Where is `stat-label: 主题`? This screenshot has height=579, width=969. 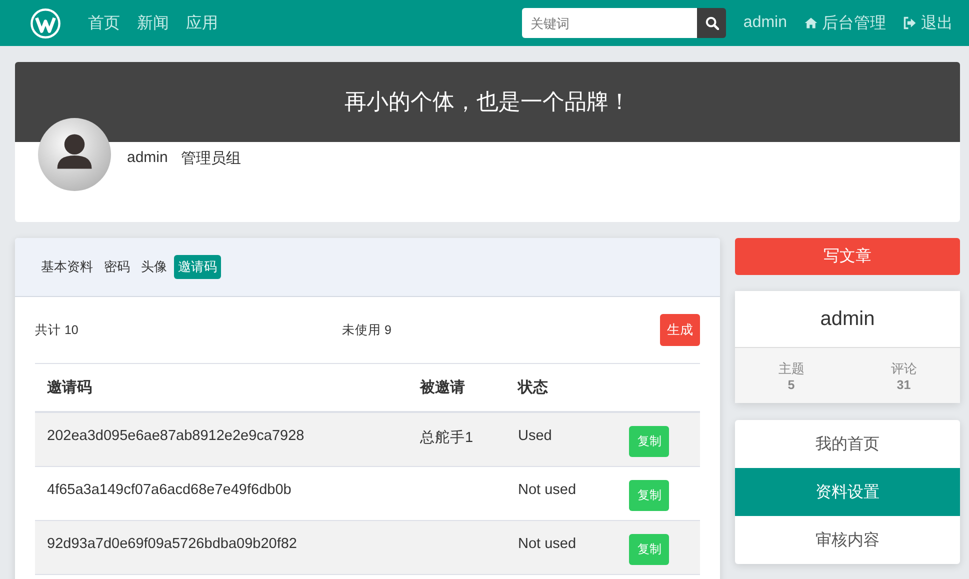 stat-label: 主题 is located at coordinates (791, 369).